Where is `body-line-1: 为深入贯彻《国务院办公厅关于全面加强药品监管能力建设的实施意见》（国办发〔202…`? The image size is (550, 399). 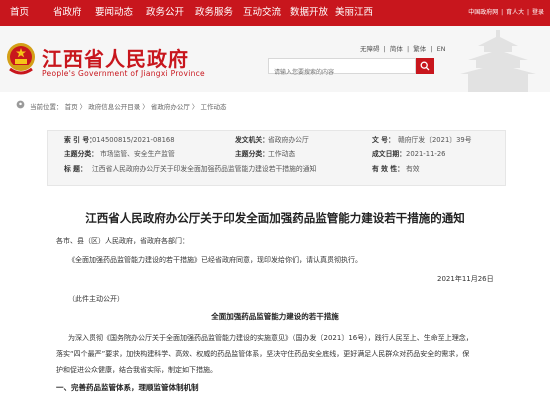
body-line-1: 为深入贯彻《国务院办公厅关于全面加强药品监管能力建设的实施意见》（国办发〔202… is located at coordinates (270, 338).